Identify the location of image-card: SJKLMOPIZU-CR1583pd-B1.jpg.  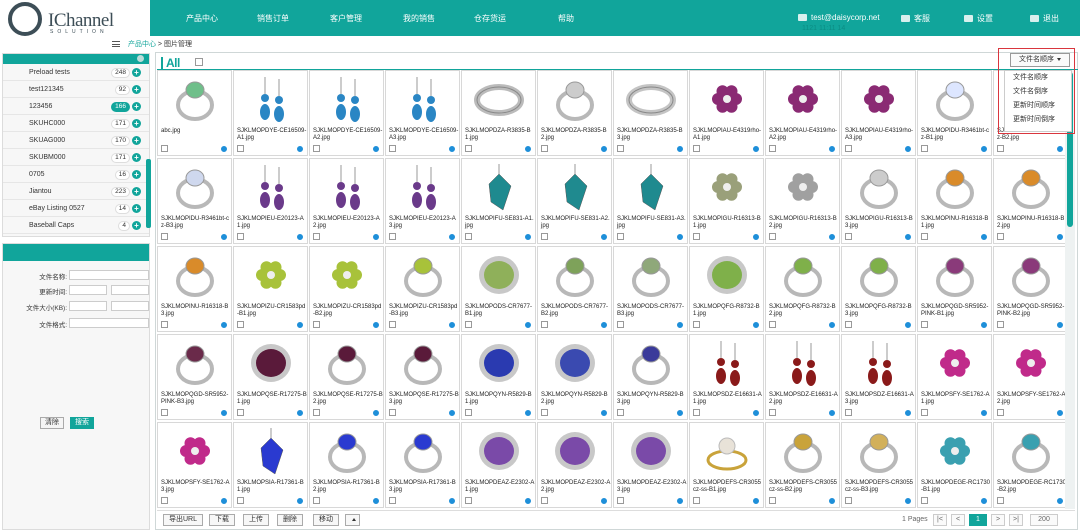
(270, 289).